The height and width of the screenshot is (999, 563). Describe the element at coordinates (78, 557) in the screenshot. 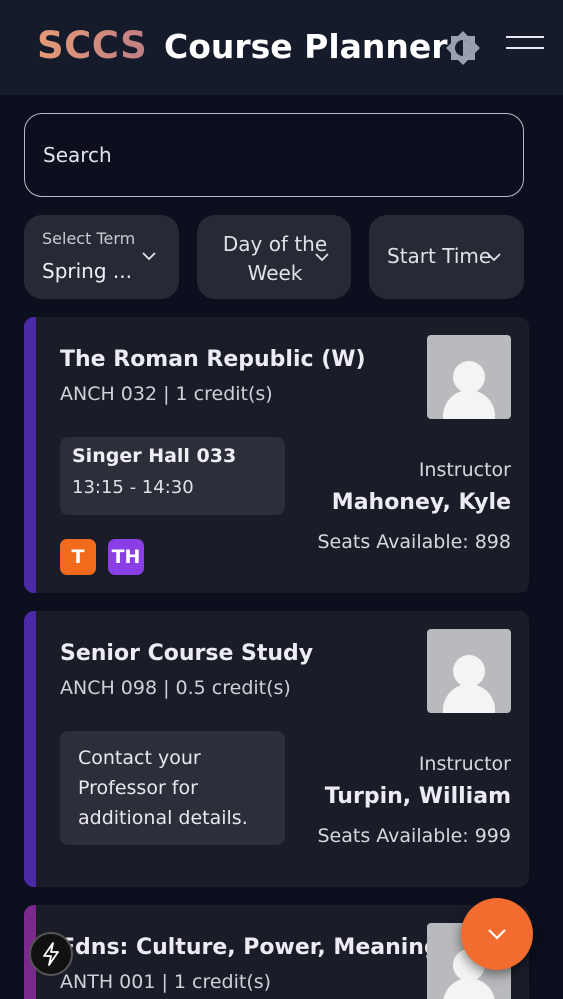

I see `day-badge-tuesday: T` at that location.